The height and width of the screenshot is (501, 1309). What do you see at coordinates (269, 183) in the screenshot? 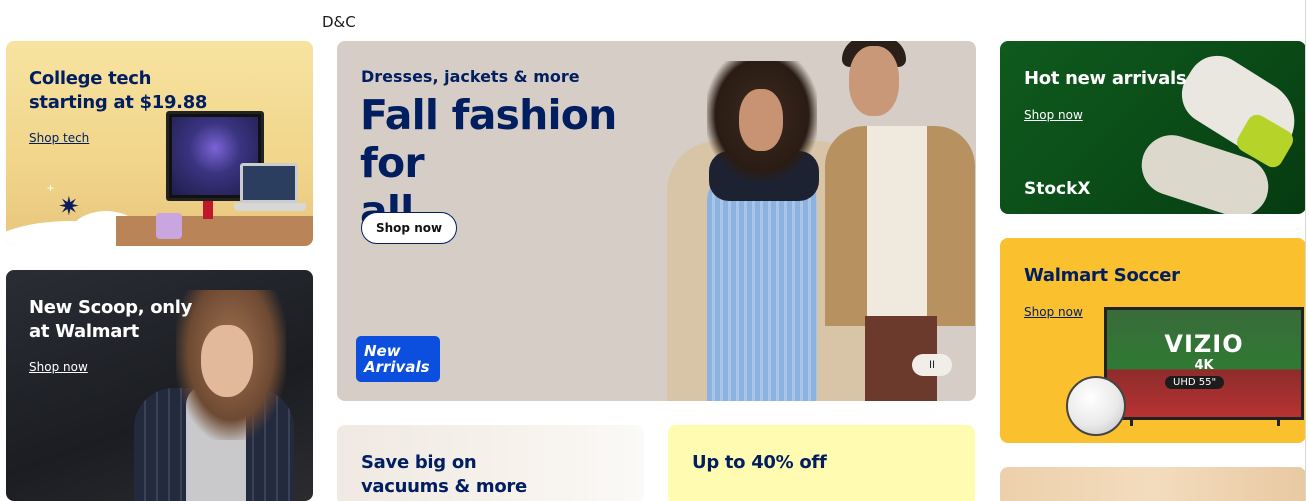
I see `laptop-image` at bounding box center [269, 183].